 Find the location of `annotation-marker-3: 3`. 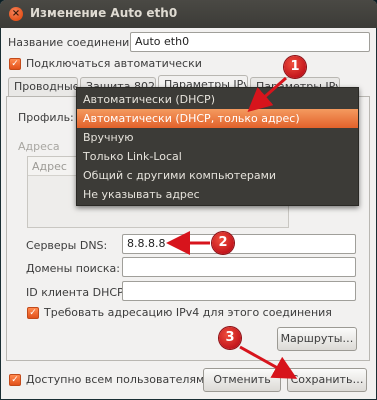

annotation-marker-3: 3 is located at coordinates (230, 338).